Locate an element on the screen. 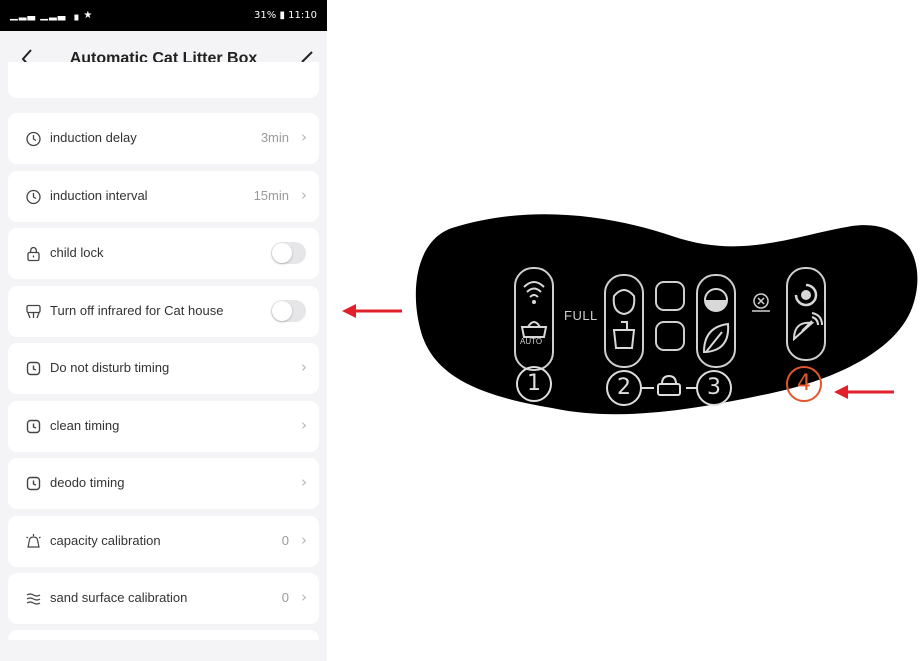 The image size is (921, 661). full-label: FULL is located at coordinates (581, 315).